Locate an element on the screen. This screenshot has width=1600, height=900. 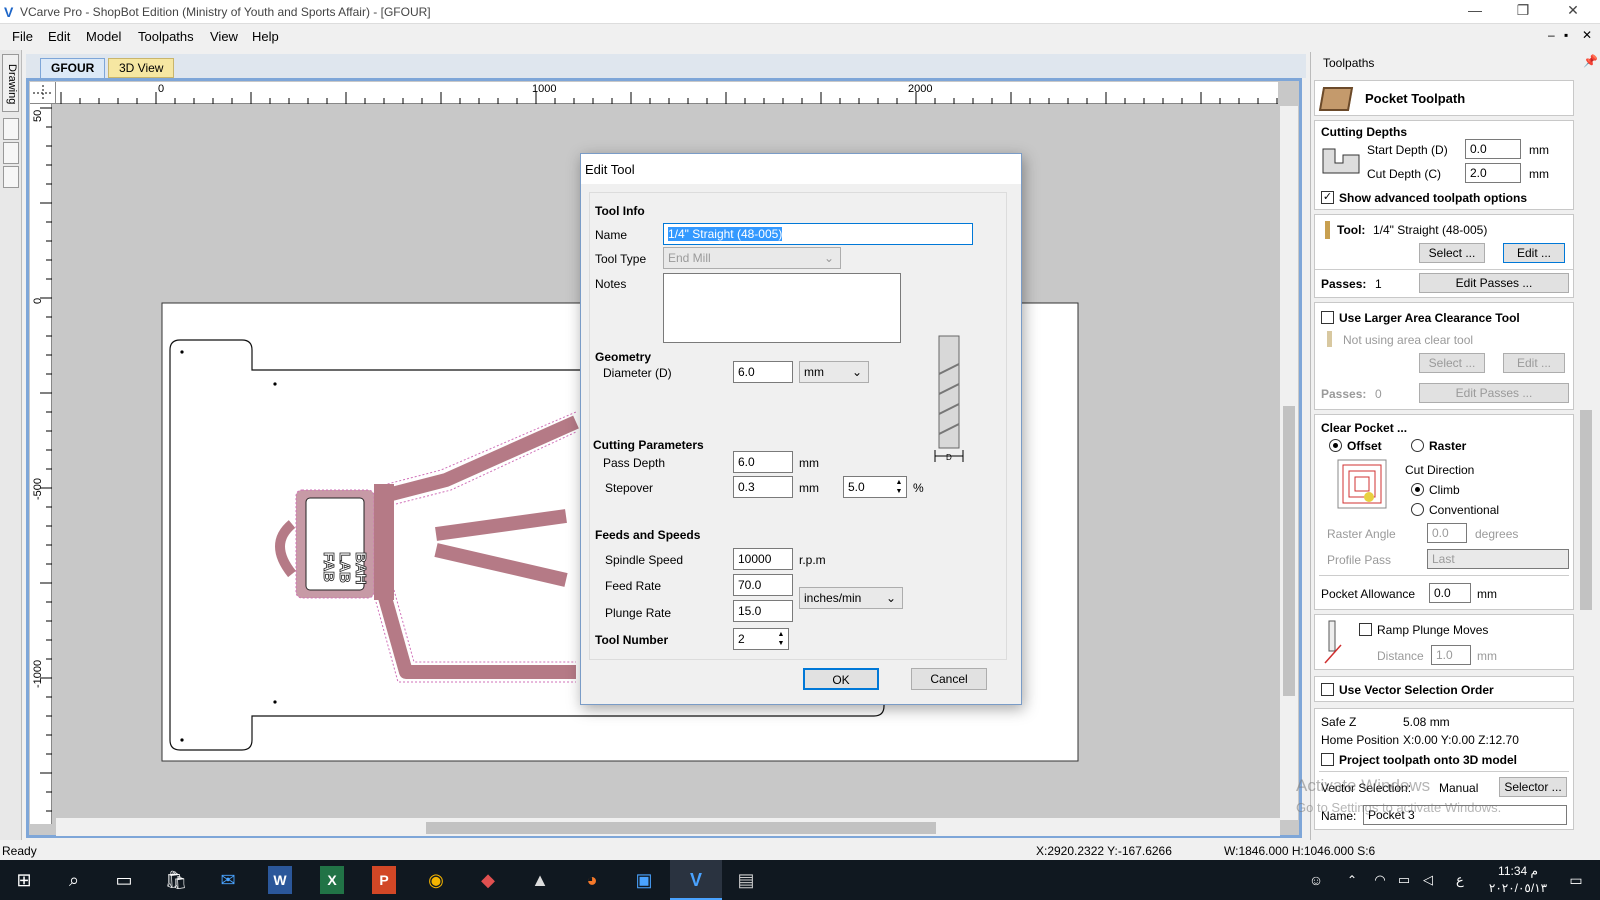
panel-scrollbar is located at coordinates (1586, 458).